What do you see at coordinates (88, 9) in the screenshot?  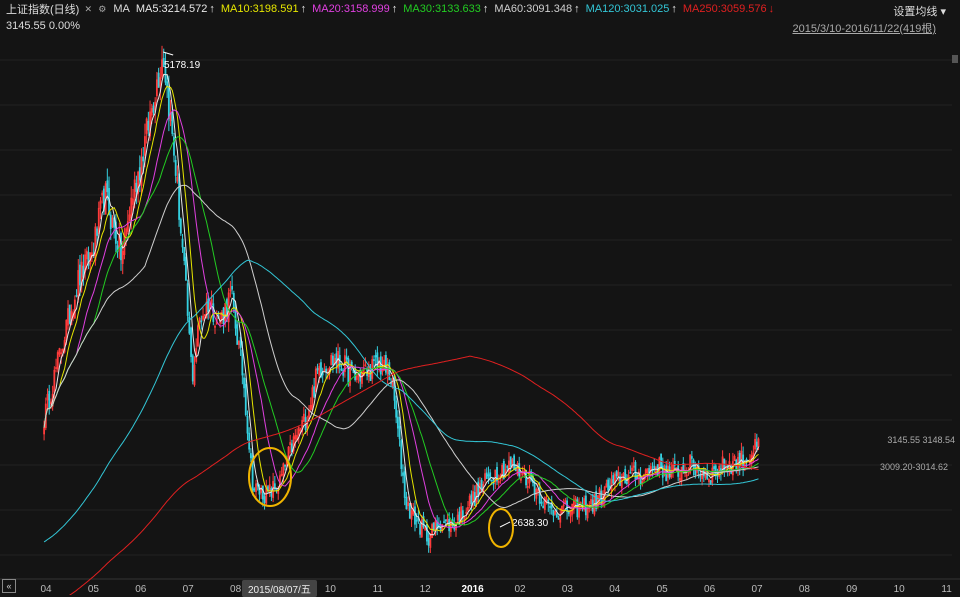 I see `close-icon: ✕` at bounding box center [88, 9].